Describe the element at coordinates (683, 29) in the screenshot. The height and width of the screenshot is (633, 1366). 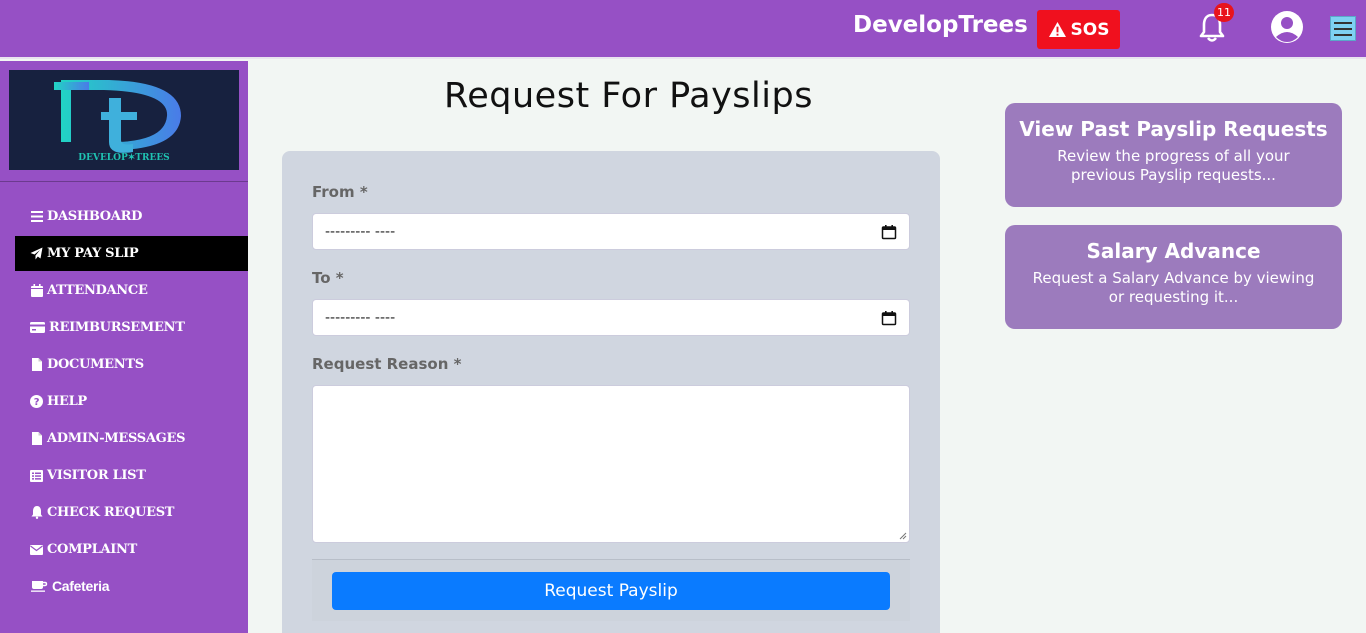
I see `top-navbar: DevelopTrees SOS 11` at that location.